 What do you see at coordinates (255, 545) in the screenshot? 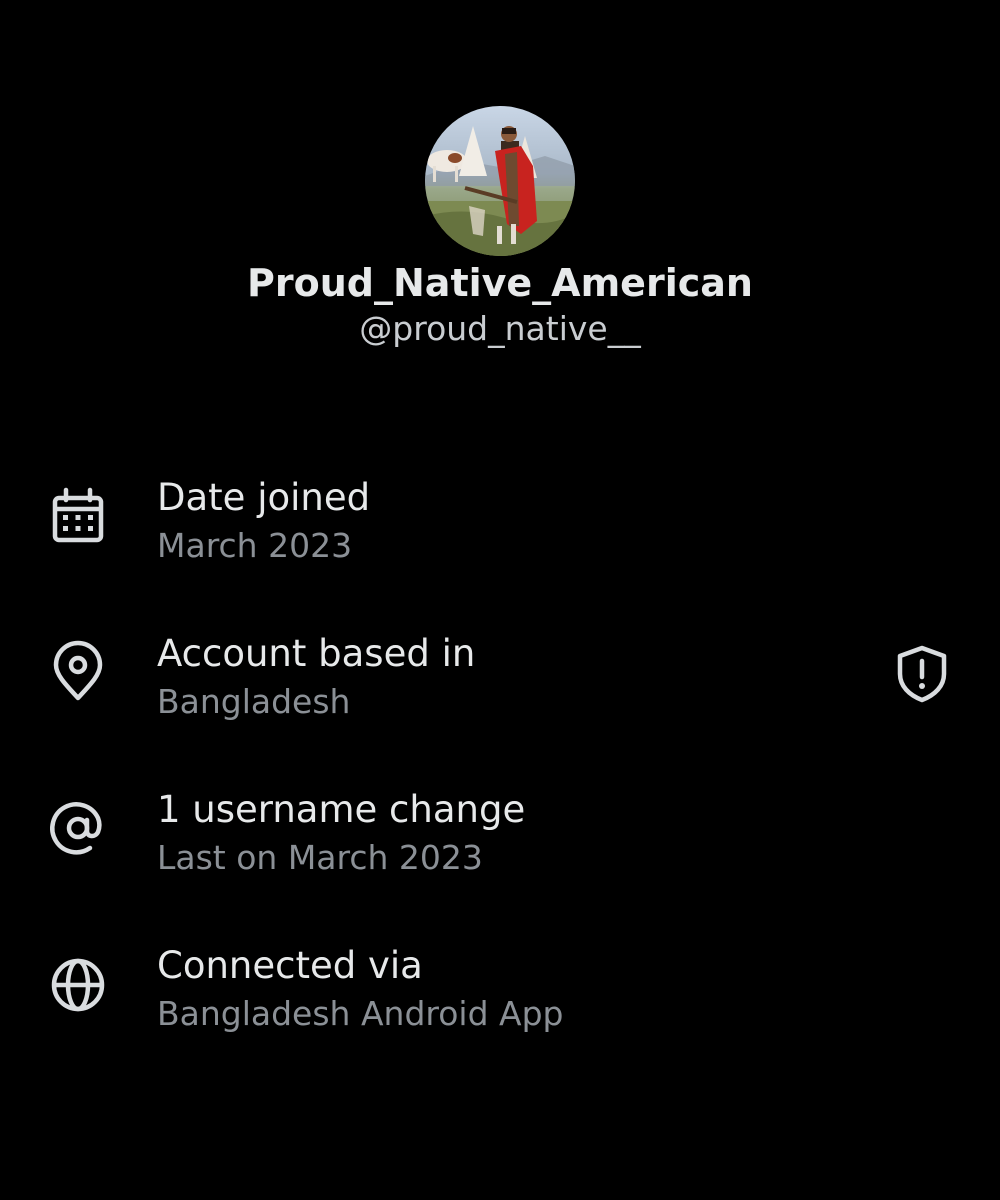
I see `row-subtitle: March 2023` at bounding box center [255, 545].